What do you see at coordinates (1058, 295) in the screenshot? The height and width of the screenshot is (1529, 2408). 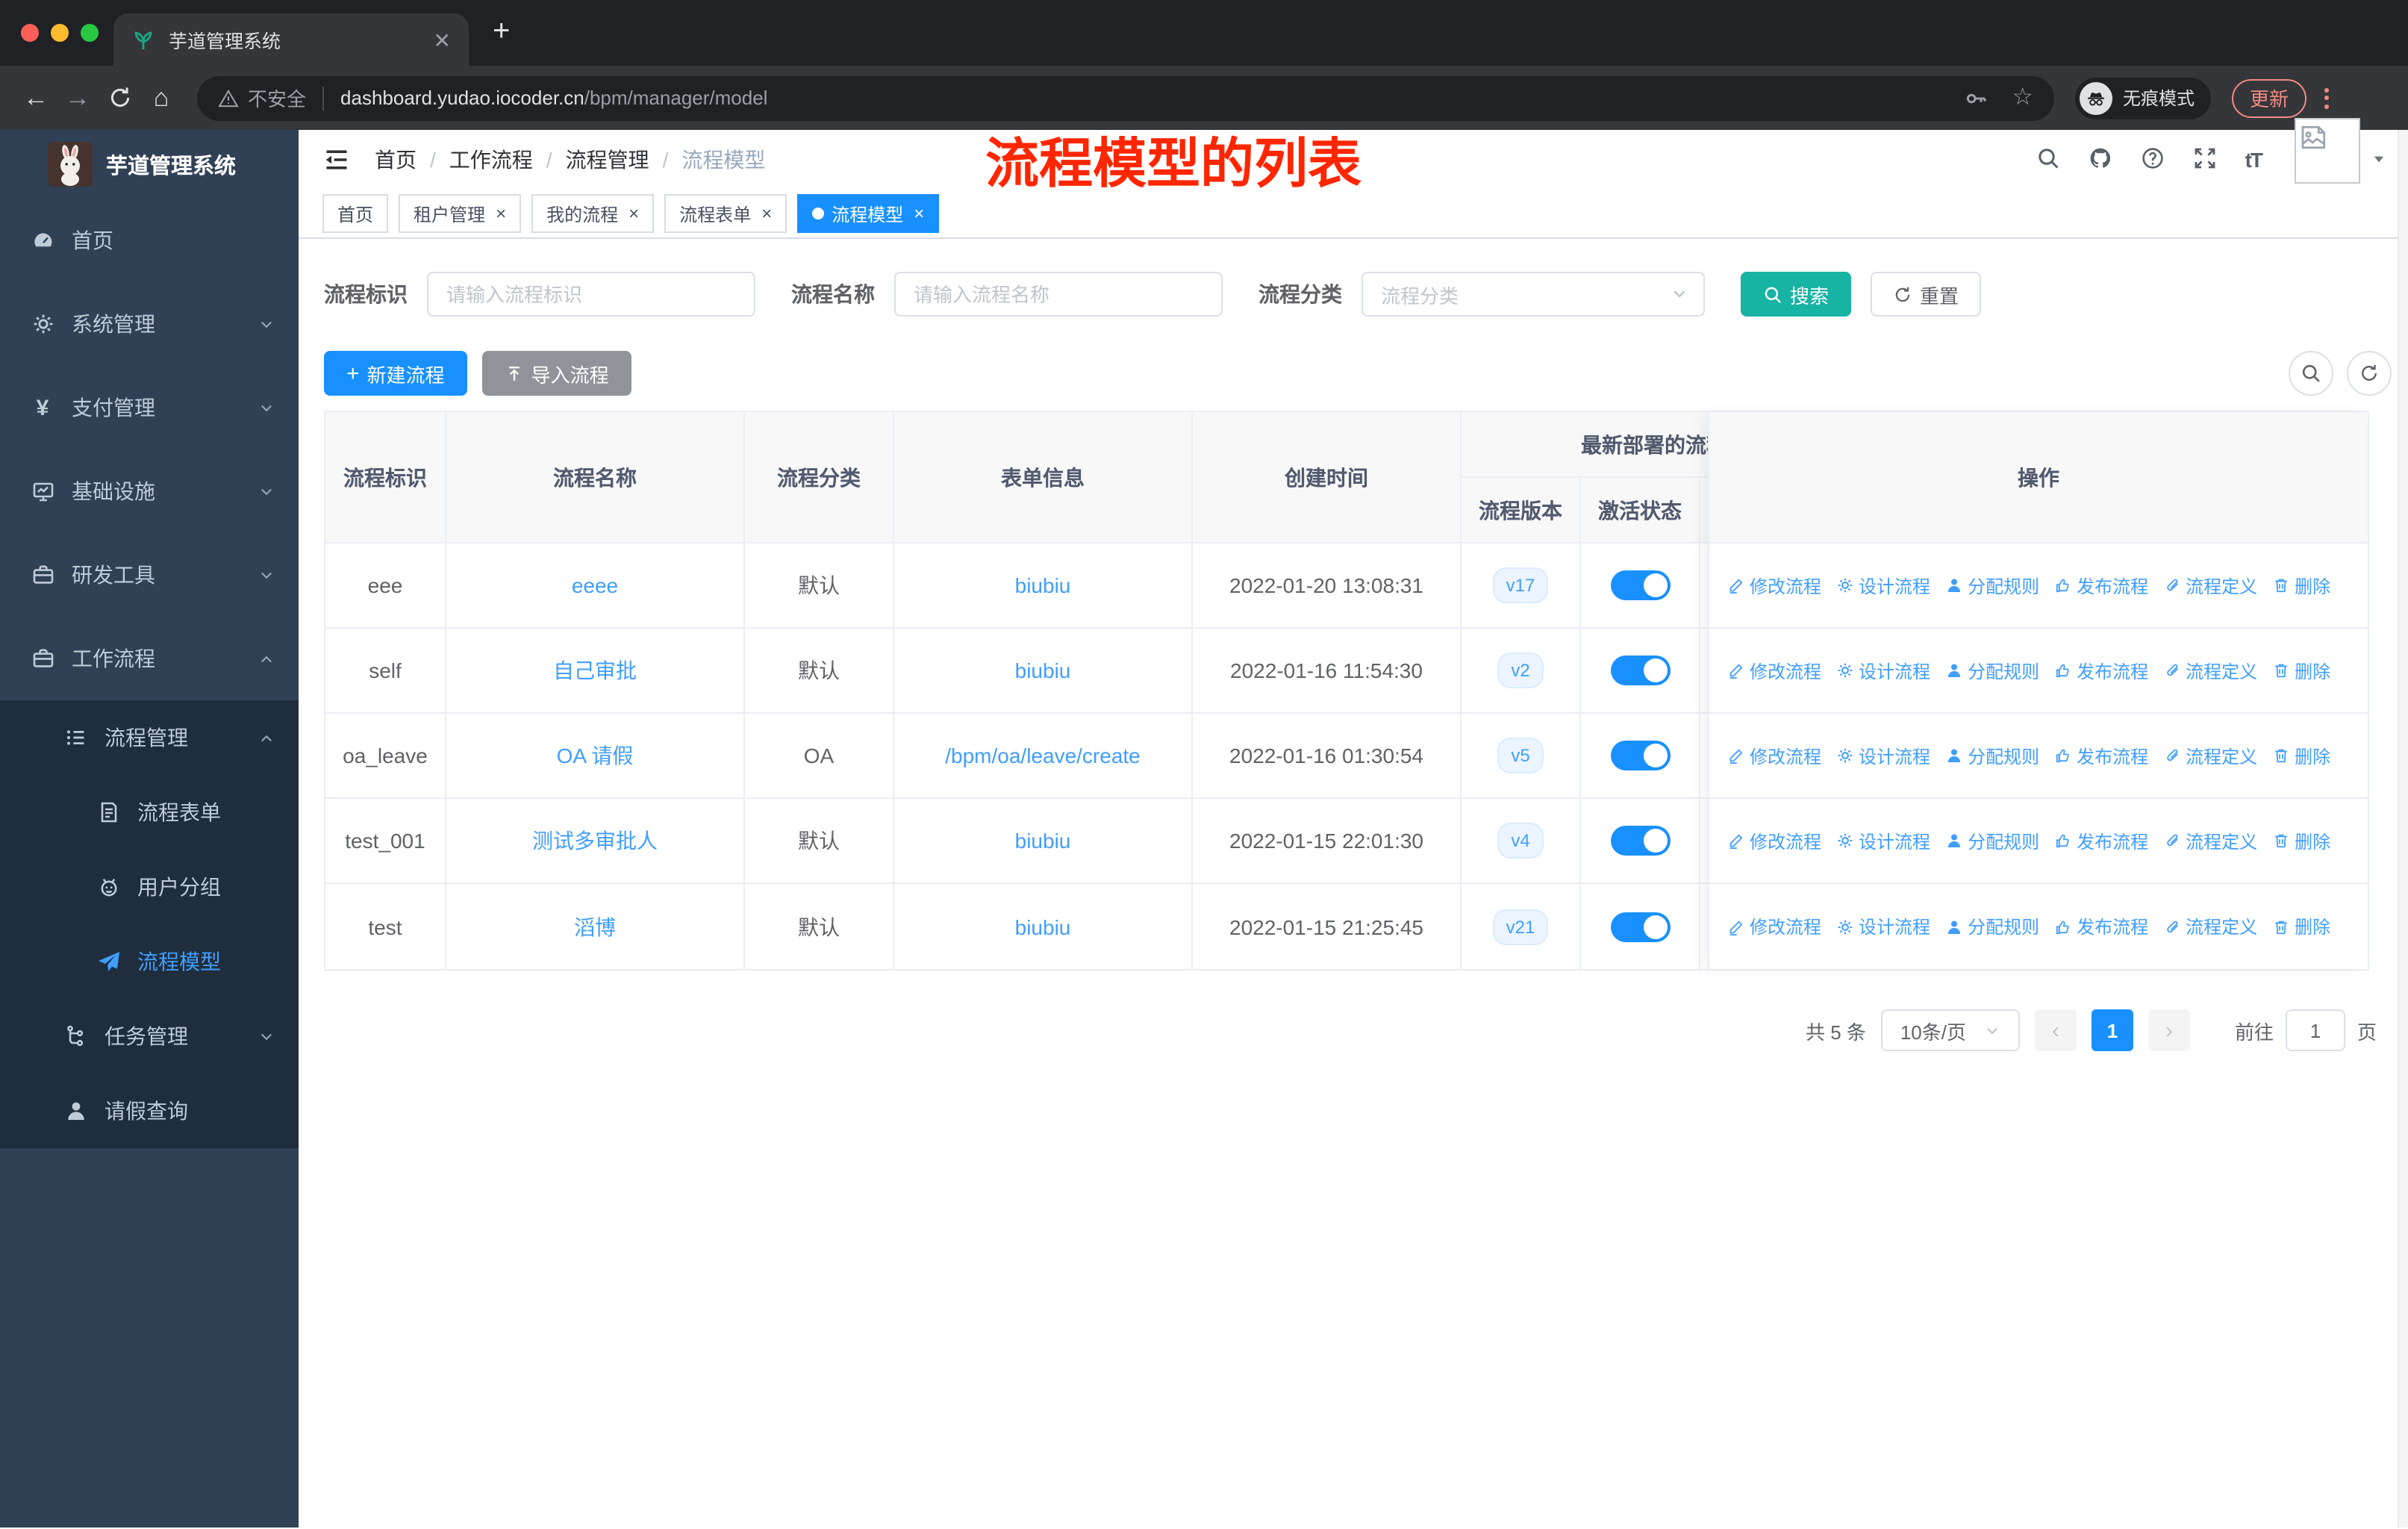 I see `process-name-input` at bounding box center [1058, 295].